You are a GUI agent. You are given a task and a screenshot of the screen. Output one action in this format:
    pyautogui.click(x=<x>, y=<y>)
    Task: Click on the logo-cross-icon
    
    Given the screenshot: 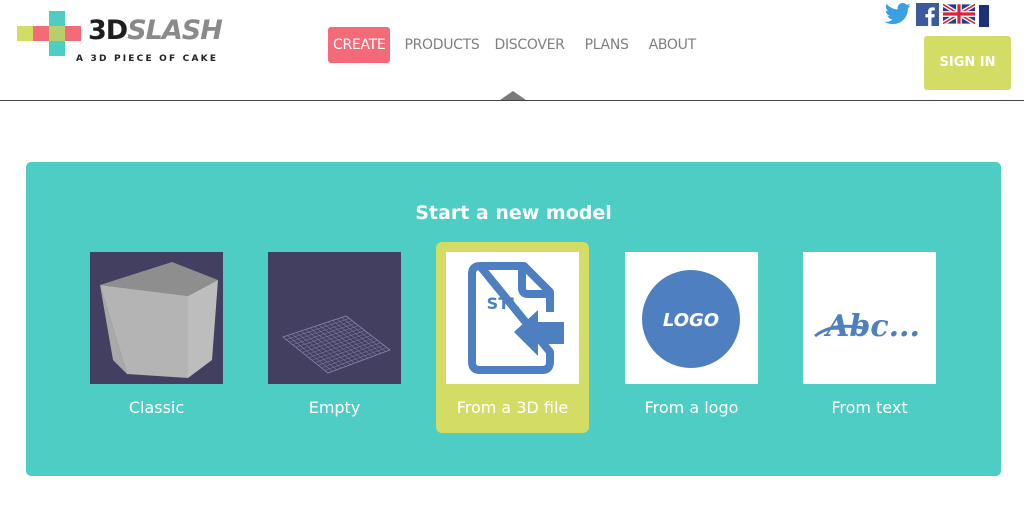 What is the action you would take?
    pyautogui.click(x=49, y=33)
    